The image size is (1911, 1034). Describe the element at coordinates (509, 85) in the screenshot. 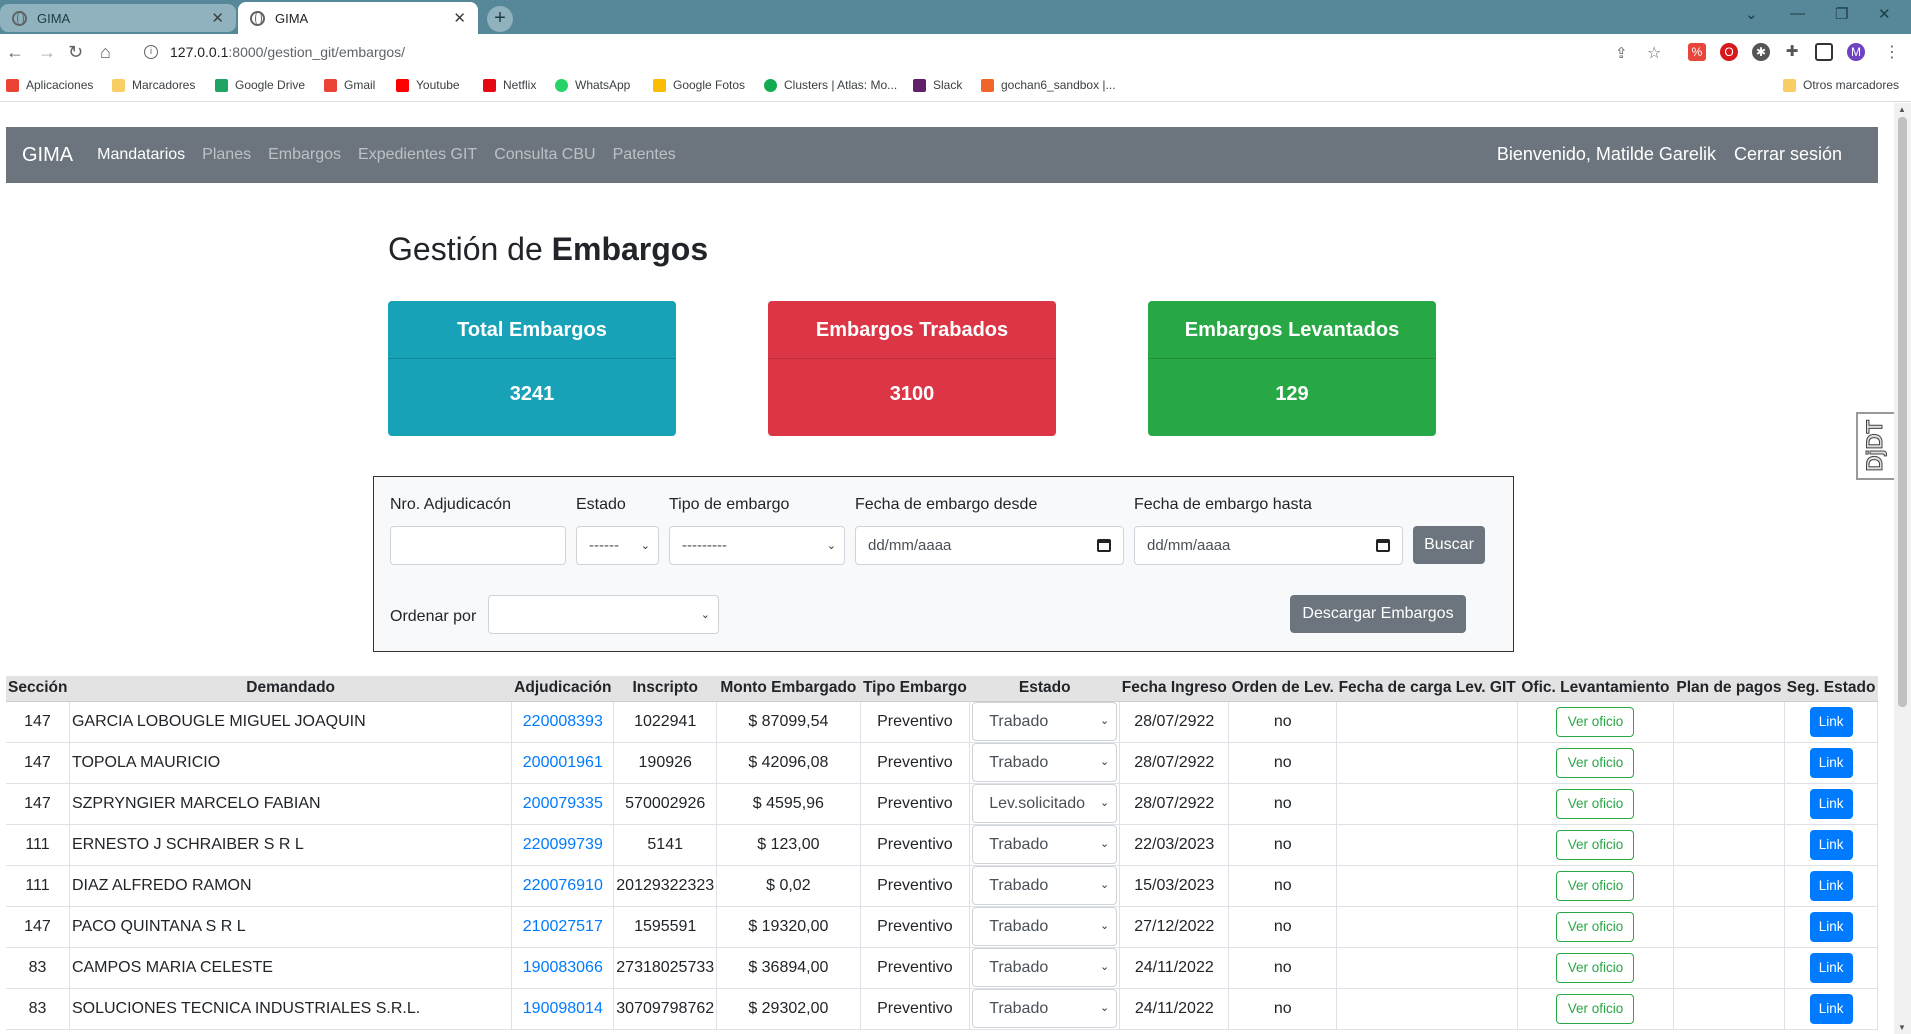

I see `bookmark-item: Netflix` at that location.